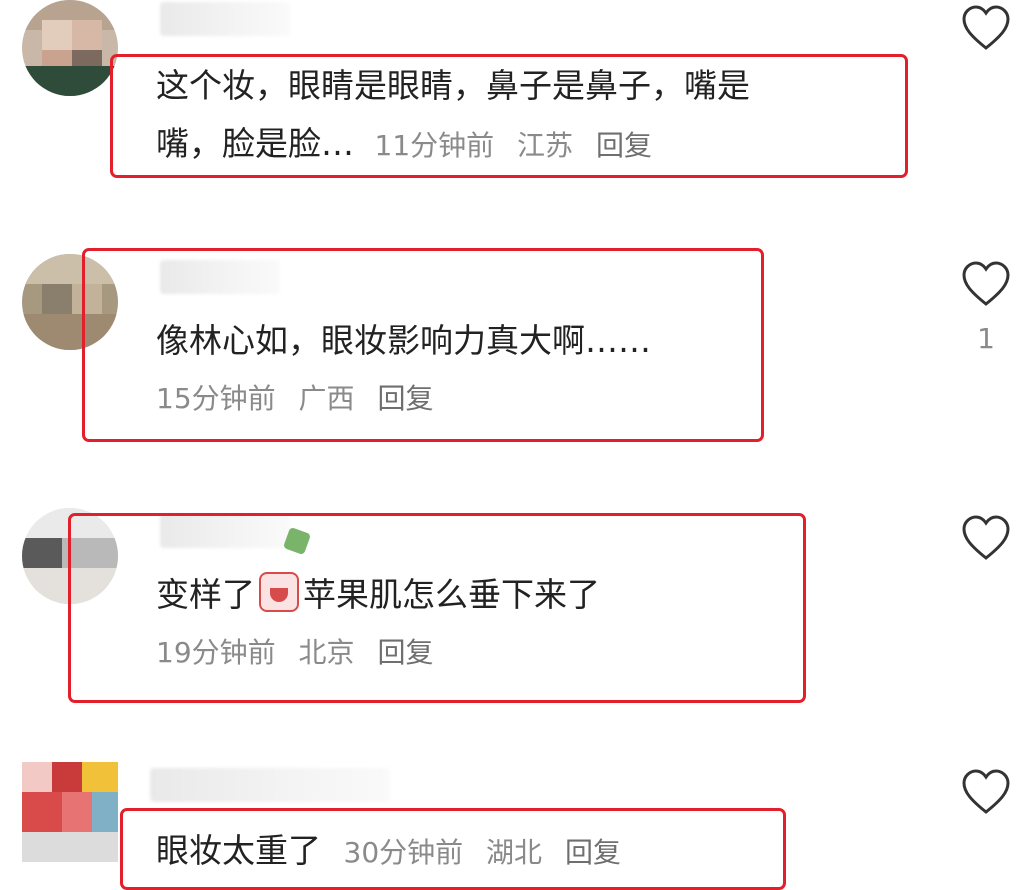 This screenshot has height=890, width=1020. What do you see at coordinates (270, 785) in the screenshot?
I see `username-blurred` at bounding box center [270, 785].